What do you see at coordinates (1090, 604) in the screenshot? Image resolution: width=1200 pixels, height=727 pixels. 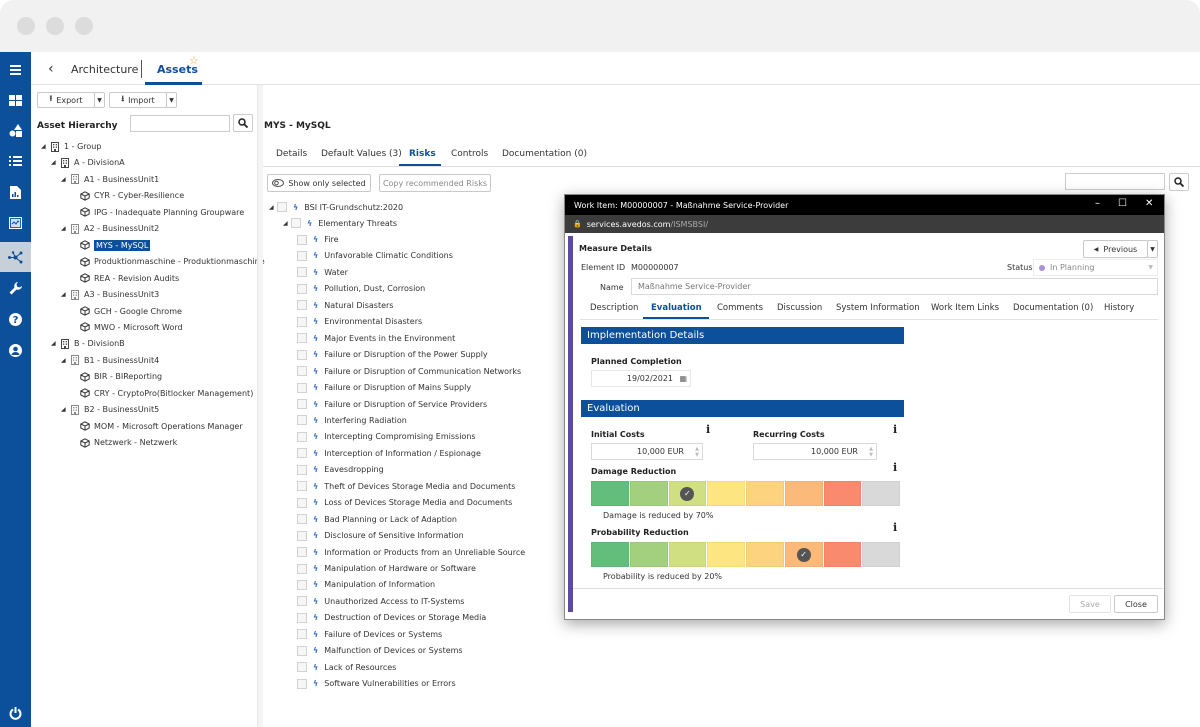 I see `save-button: Save` at bounding box center [1090, 604].